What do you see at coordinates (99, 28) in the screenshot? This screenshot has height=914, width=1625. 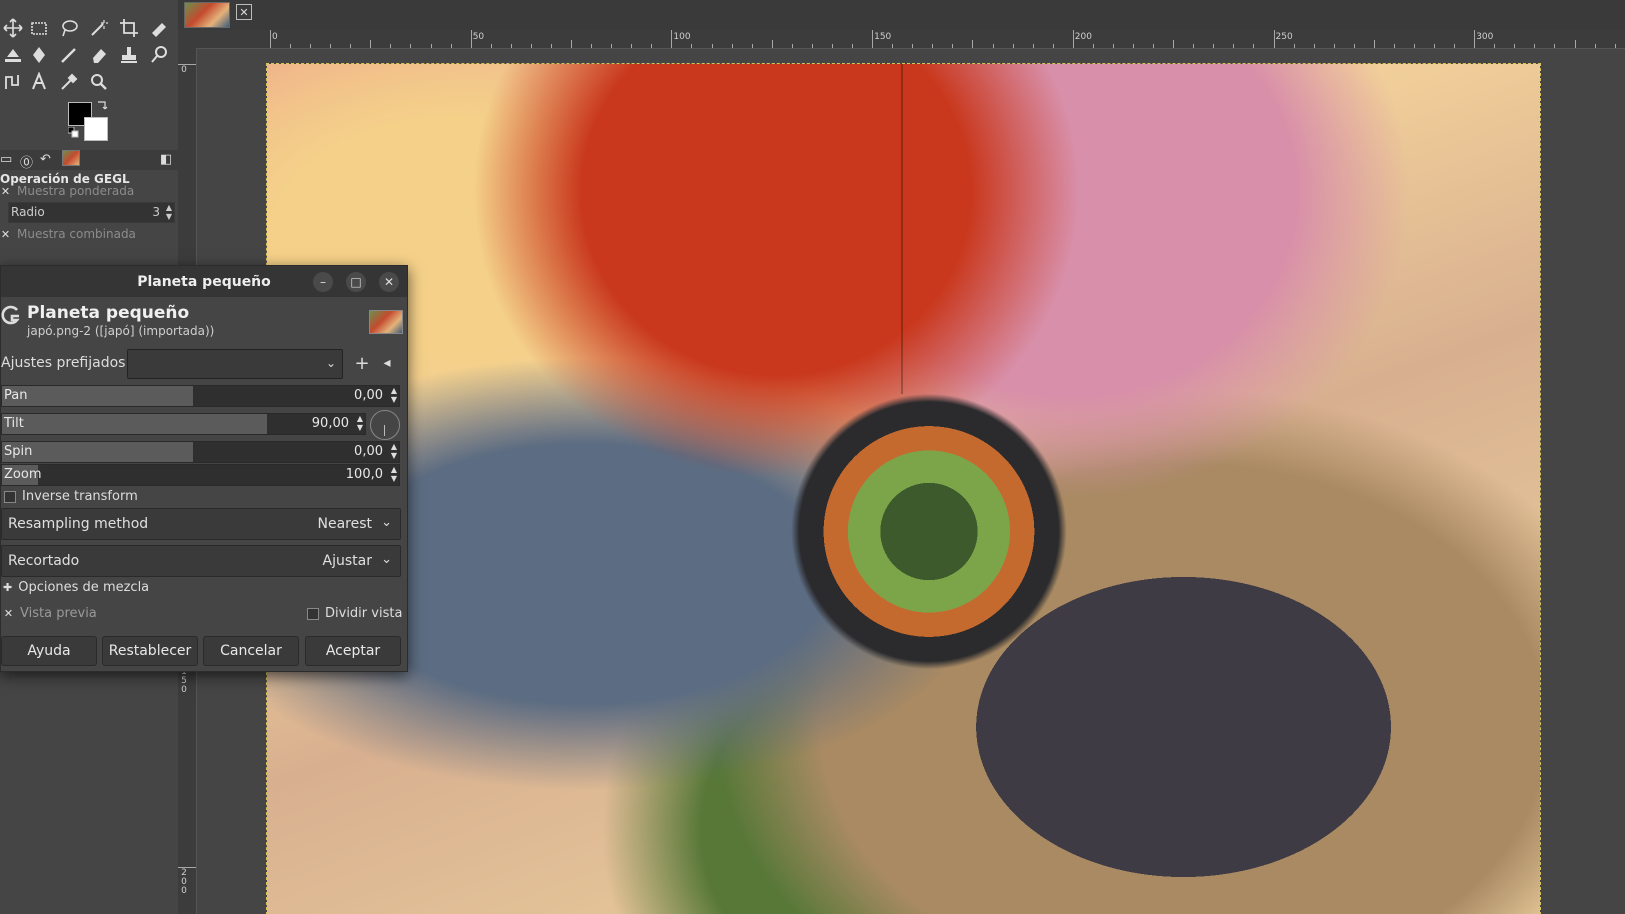 I see `fuzzy-select-icon` at bounding box center [99, 28].